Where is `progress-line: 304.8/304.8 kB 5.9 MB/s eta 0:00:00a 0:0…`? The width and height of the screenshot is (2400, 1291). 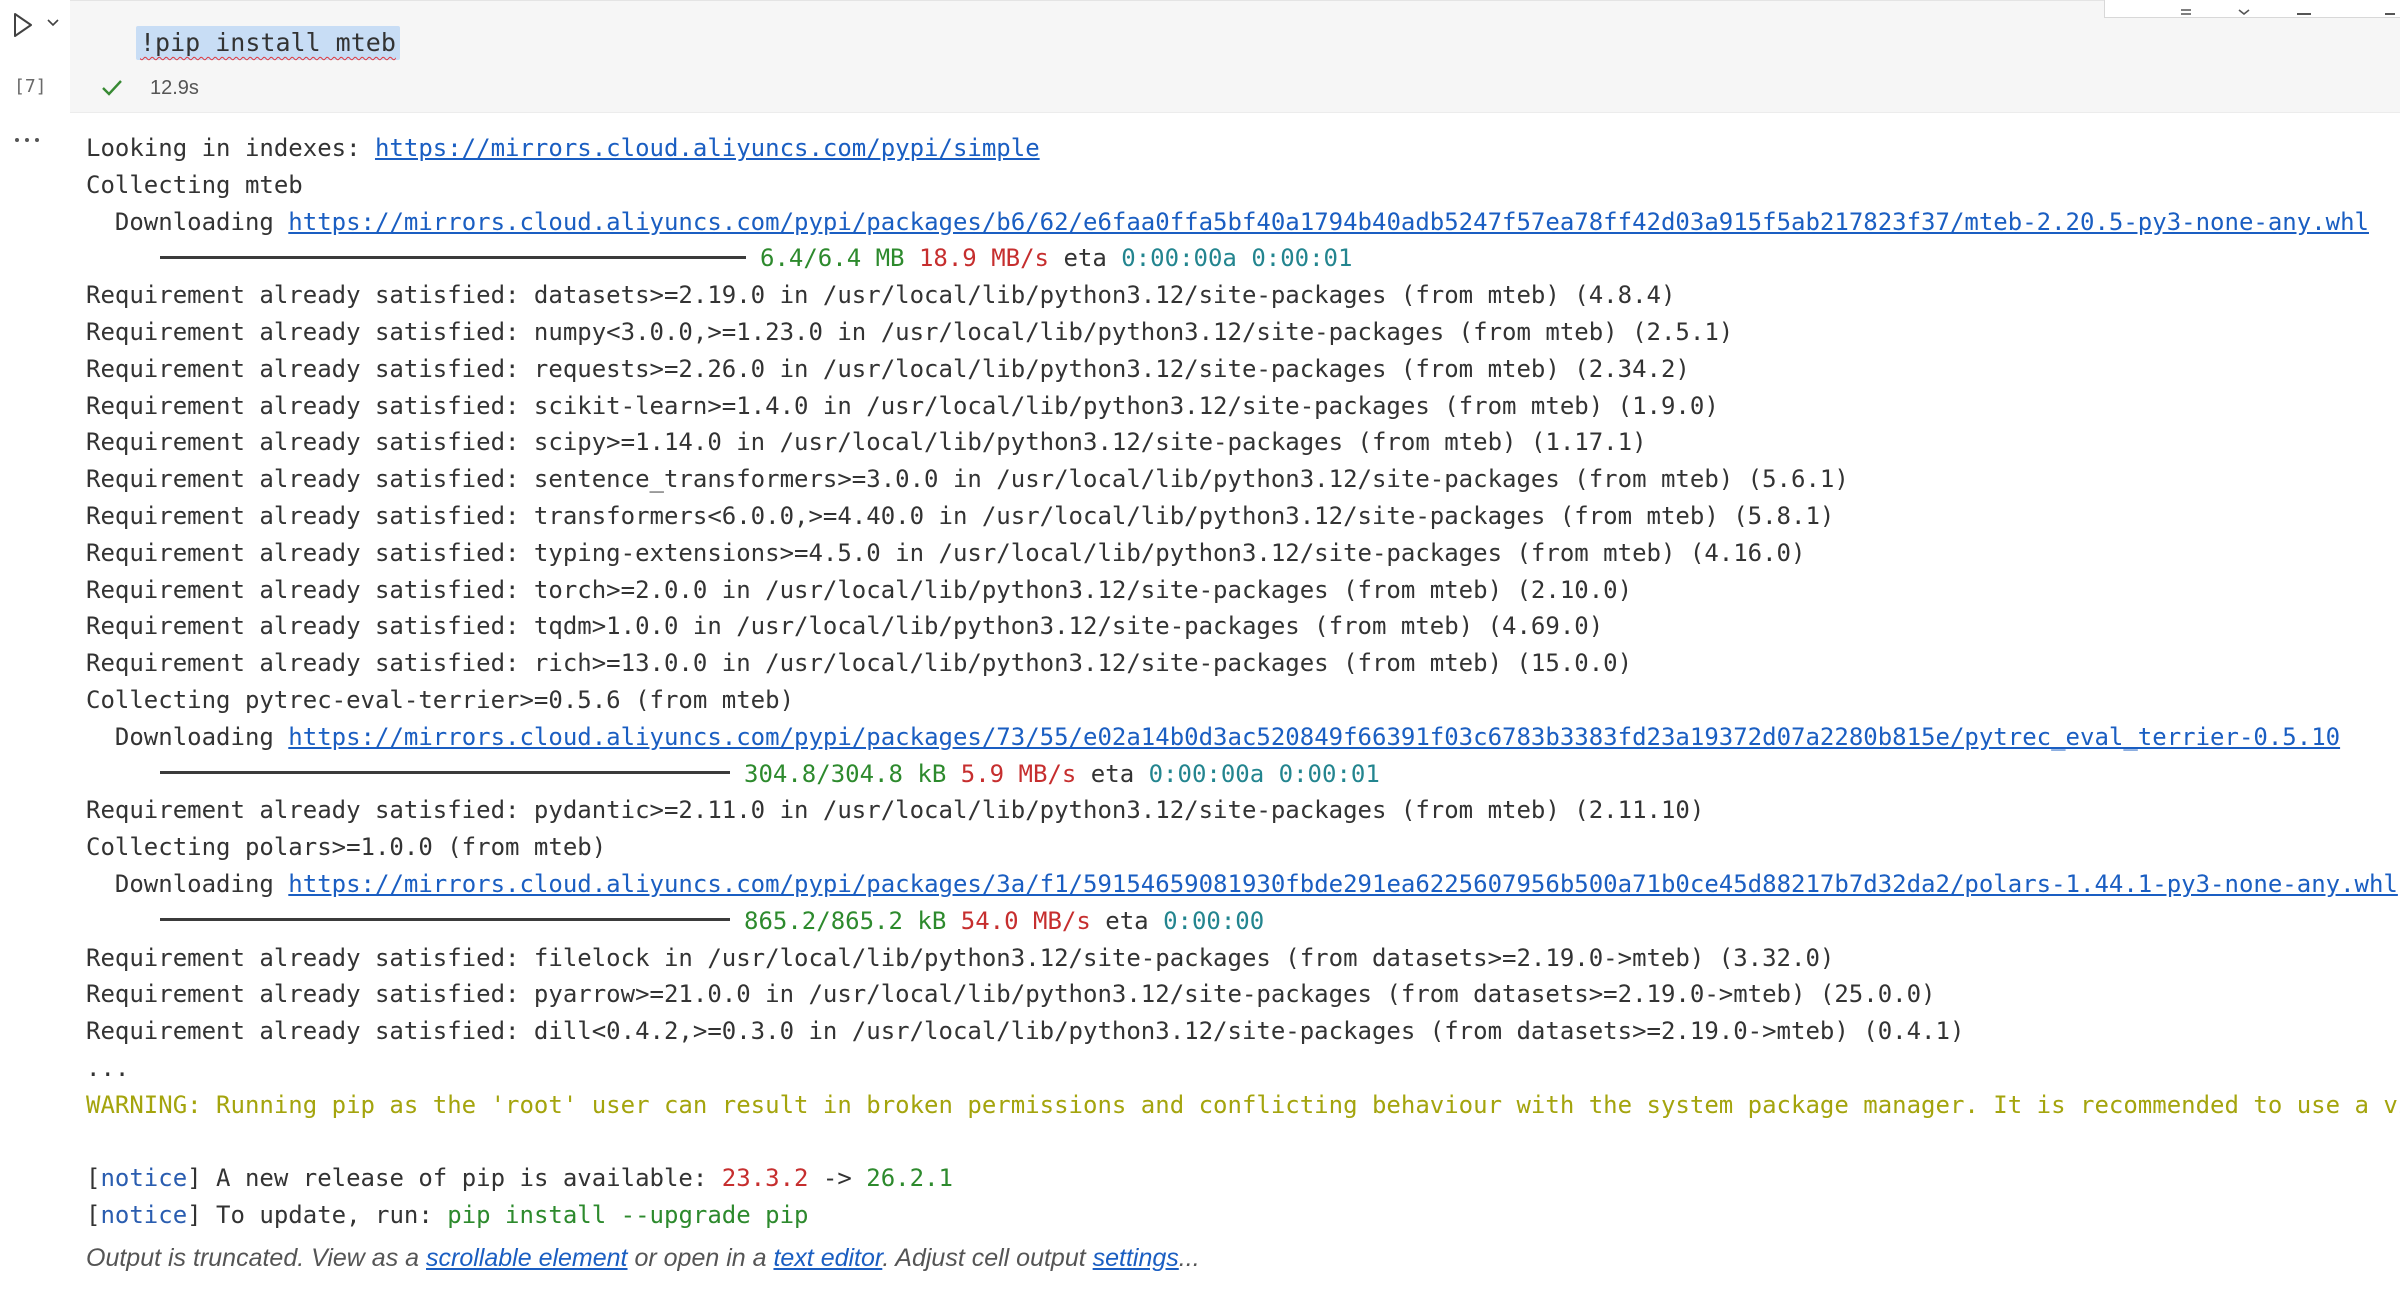
progress-line: 304.8/304.8 kB 5.9 MB/s eta 0:00:00a 0:0… is located at coordinates (1243, 774).